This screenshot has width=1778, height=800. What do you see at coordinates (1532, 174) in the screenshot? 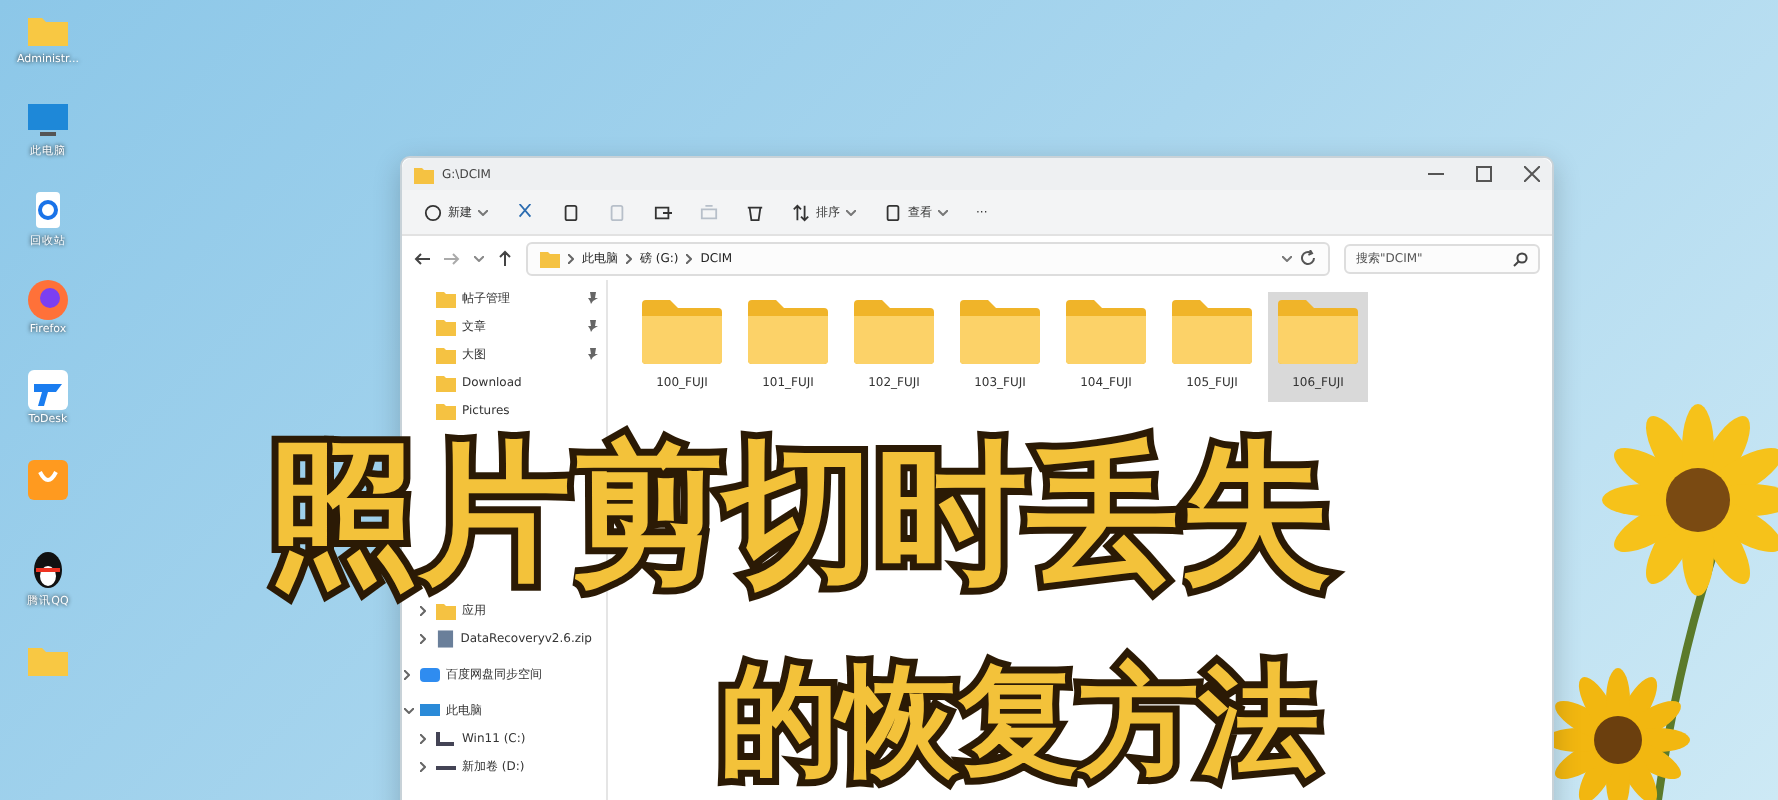
I see `close-icon` at bounding box center [1532, 174].